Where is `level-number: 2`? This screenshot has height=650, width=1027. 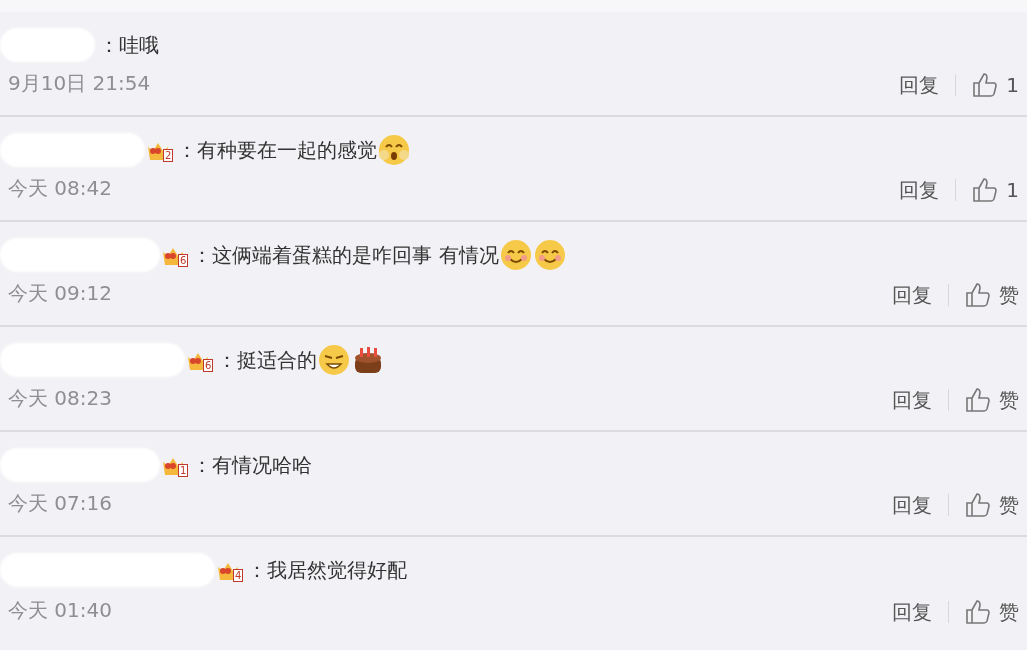
level-number: 2 is located at coordinates (168, 155).